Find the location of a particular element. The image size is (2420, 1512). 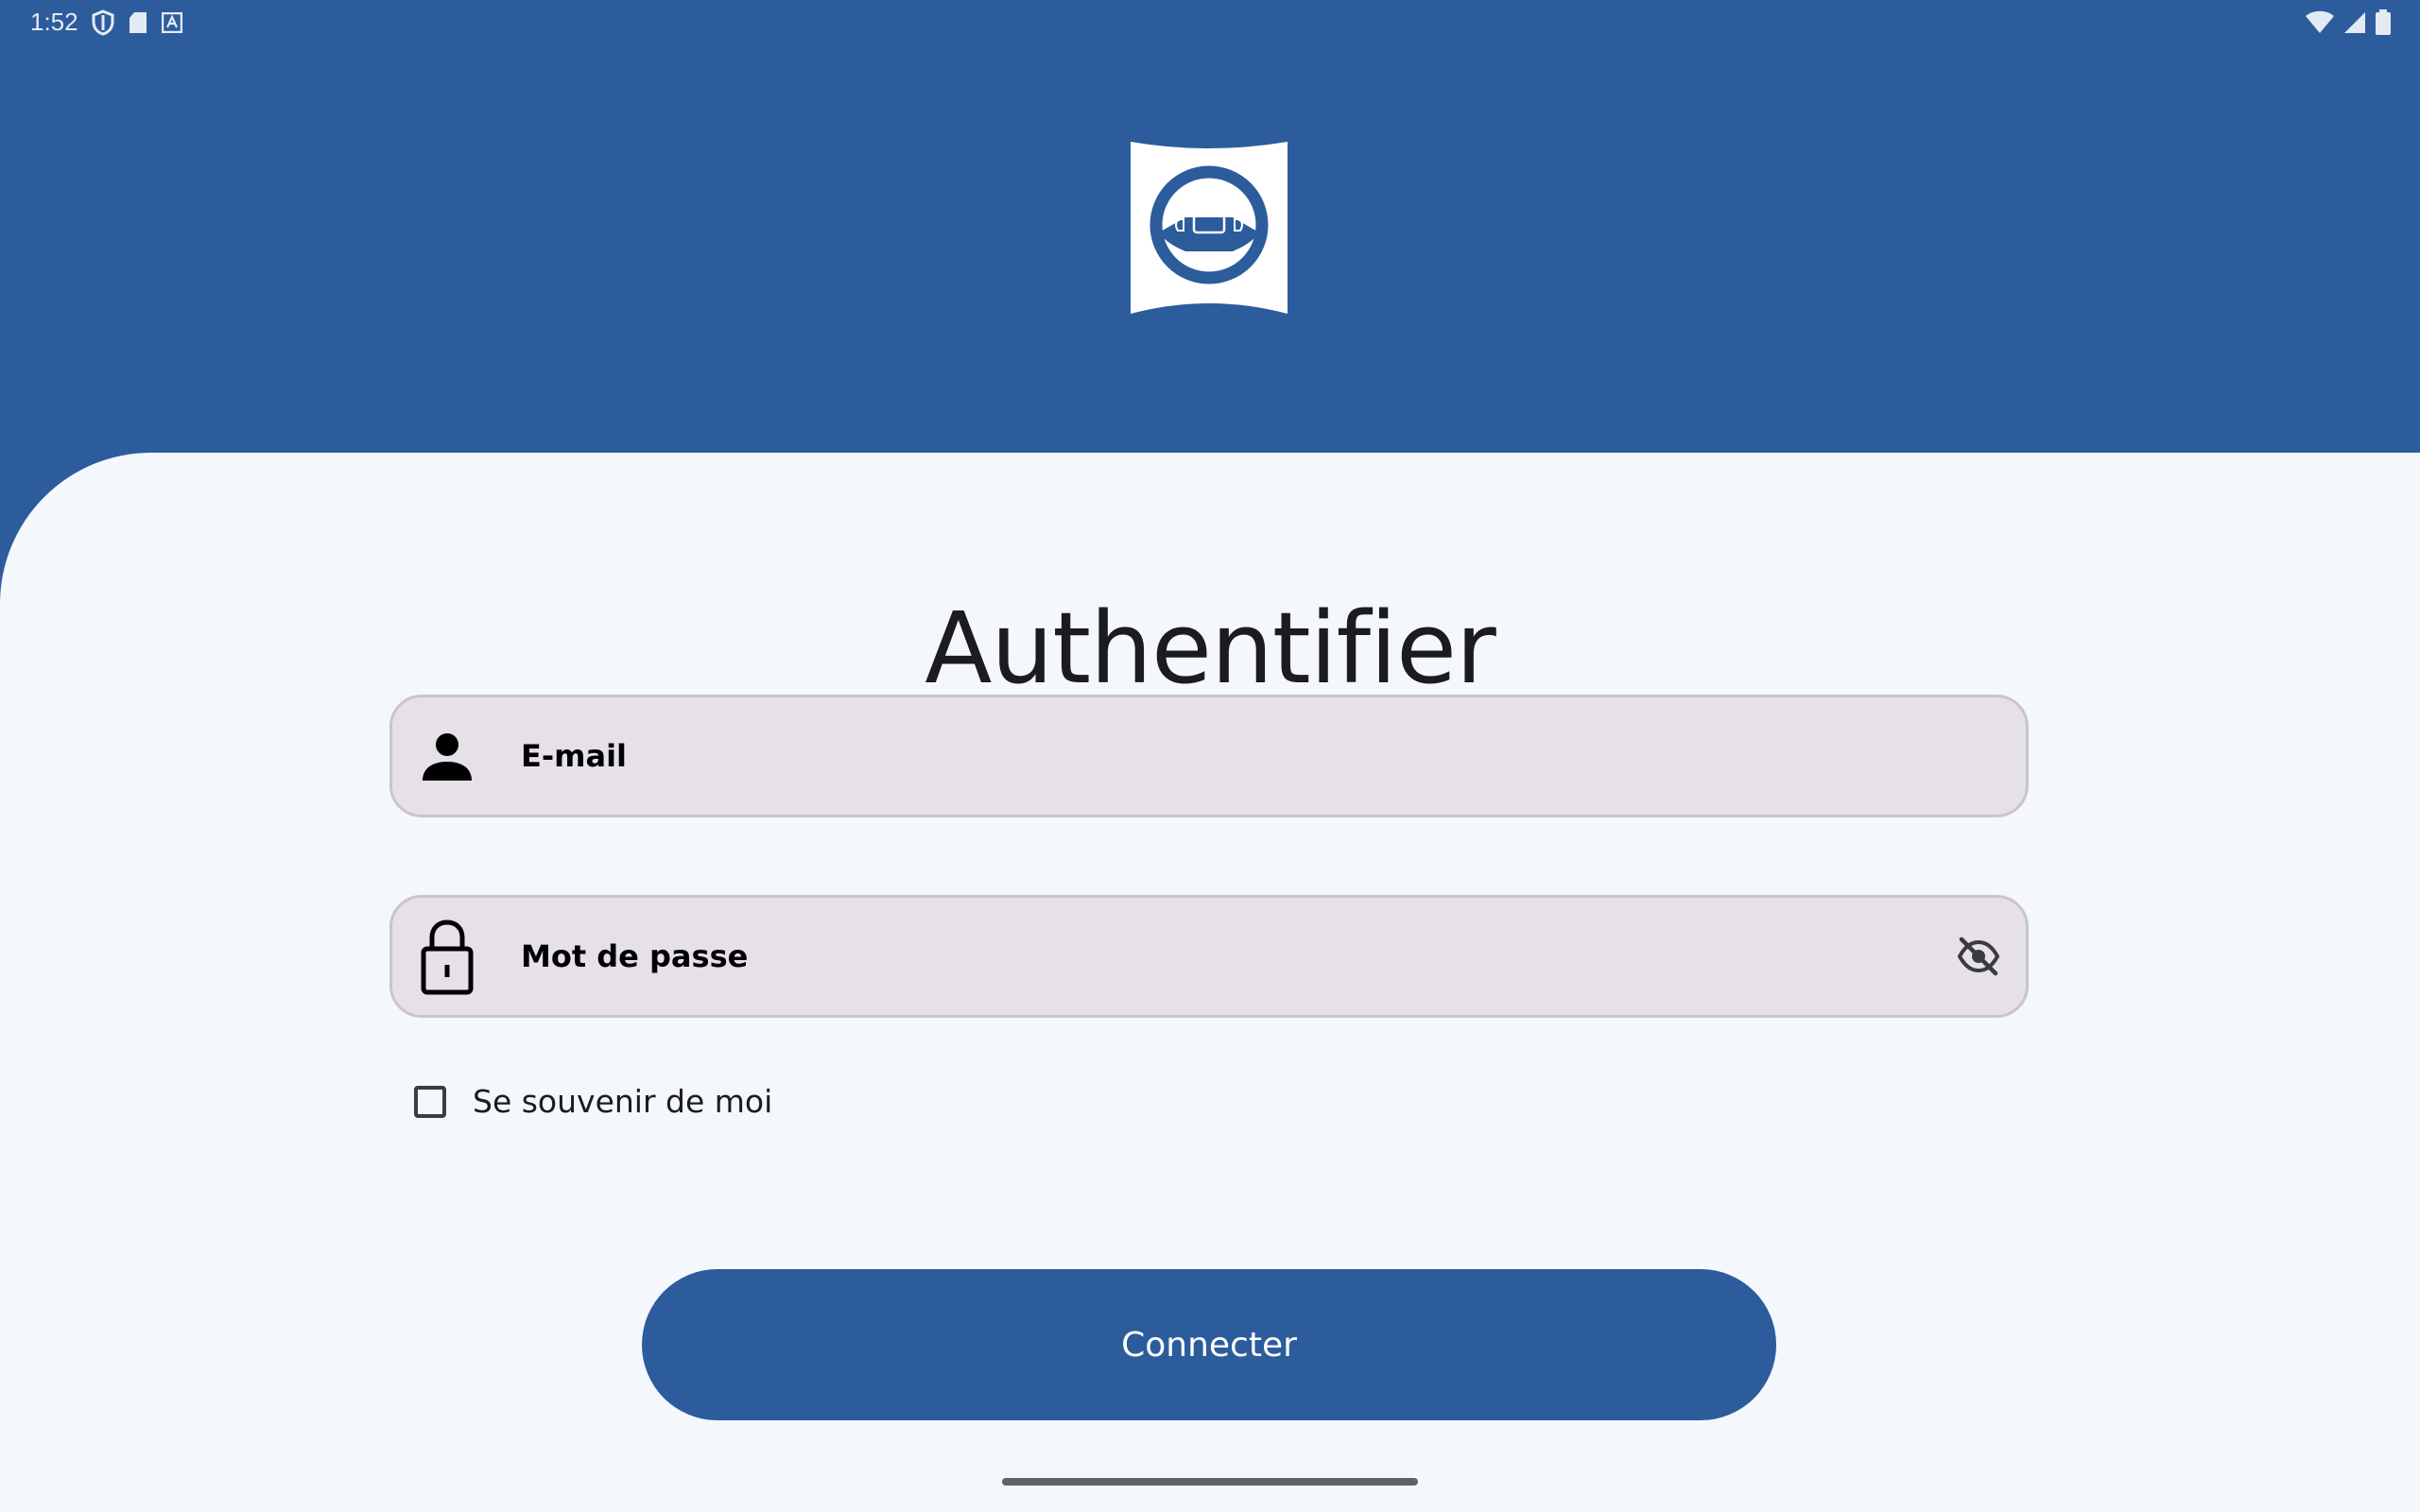

lock-icon is located at coordinates (447, 956).